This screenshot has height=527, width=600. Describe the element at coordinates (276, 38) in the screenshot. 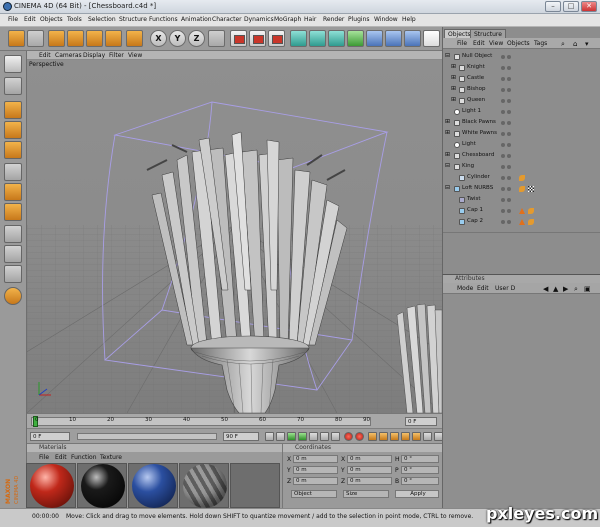

I see `render-settings-icon` at that location.